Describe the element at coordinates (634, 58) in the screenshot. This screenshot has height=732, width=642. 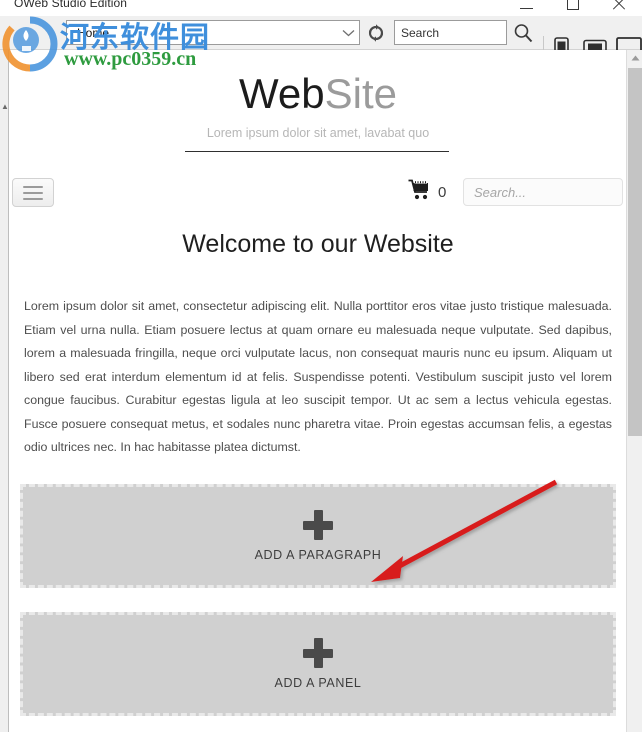
I see `scroll-up-button` at that location.